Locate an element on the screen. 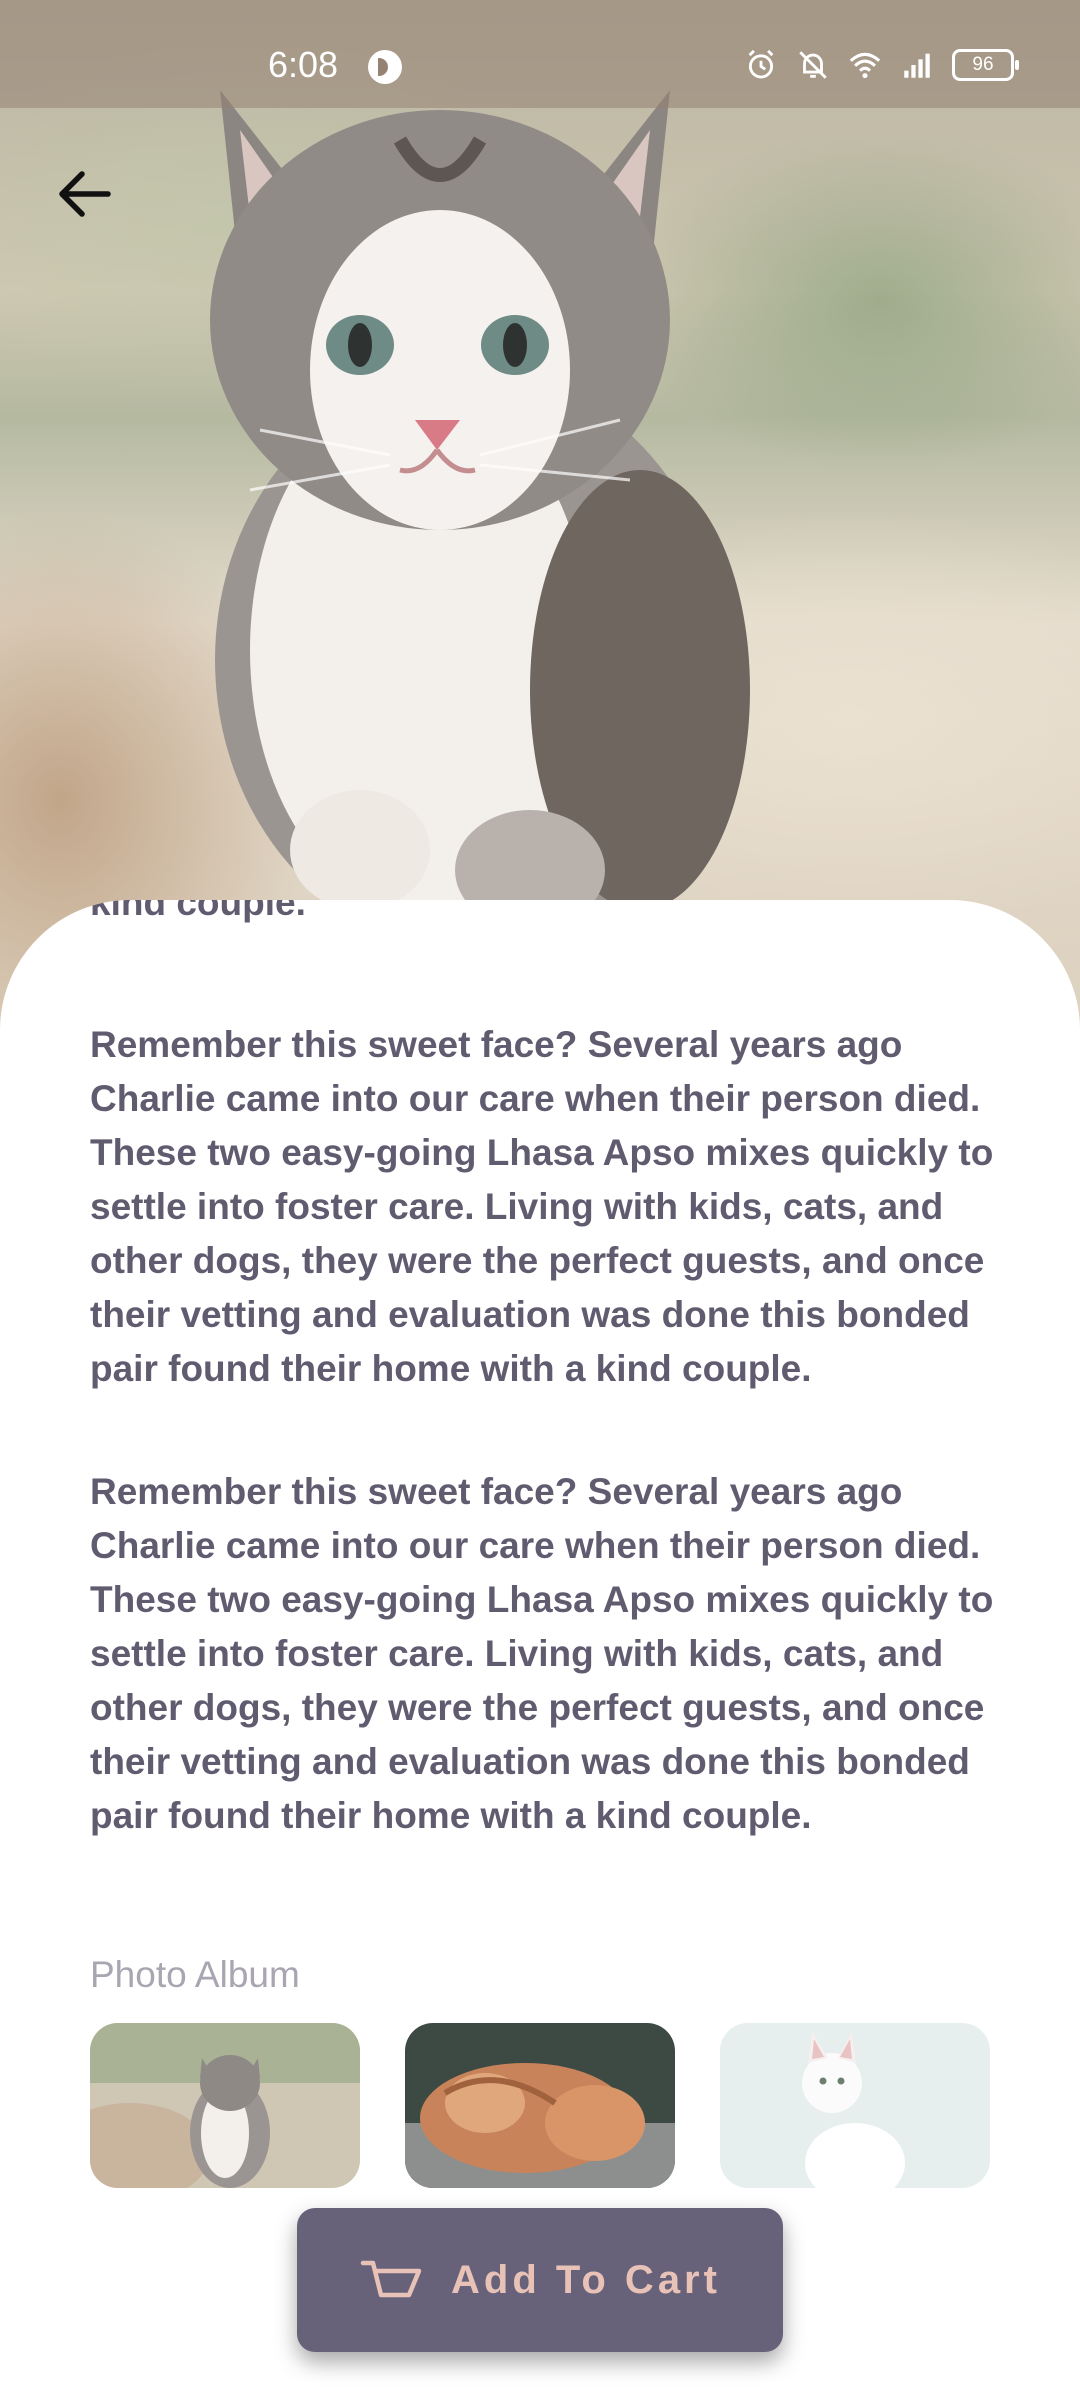 The height and width of the screenshot is (2400, 1080). album-photo-kitten is located at coordinates (225, 2105).